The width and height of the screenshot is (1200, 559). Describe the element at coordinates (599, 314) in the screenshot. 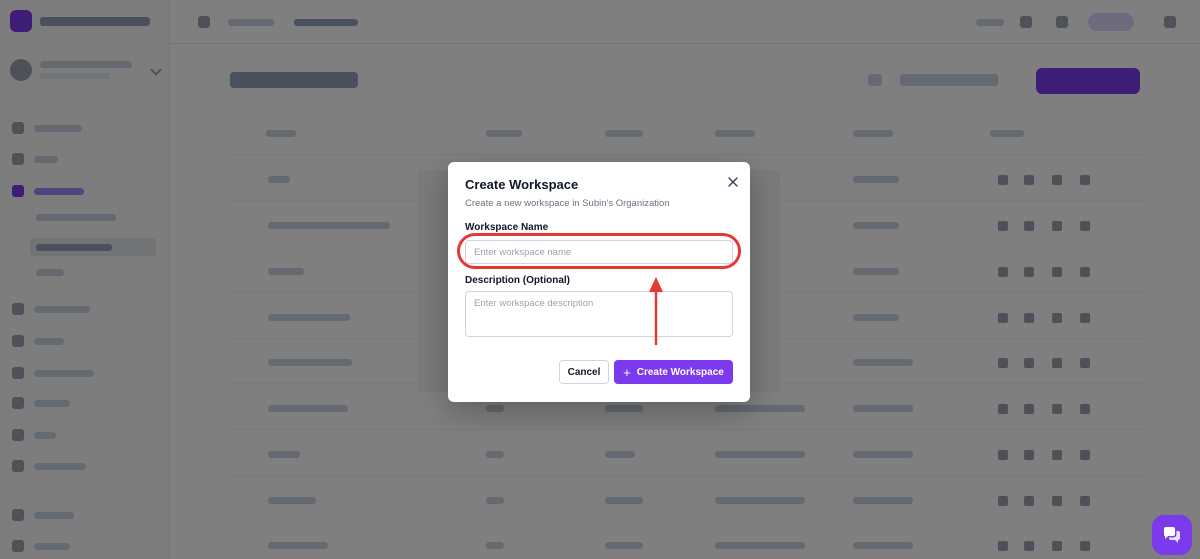

I see `workspace-description-input` at that location.